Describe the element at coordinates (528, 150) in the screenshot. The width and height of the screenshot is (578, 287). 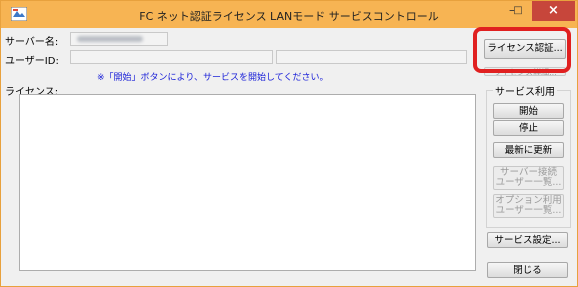
I see `refresh-button: 最新に更新` at that location.